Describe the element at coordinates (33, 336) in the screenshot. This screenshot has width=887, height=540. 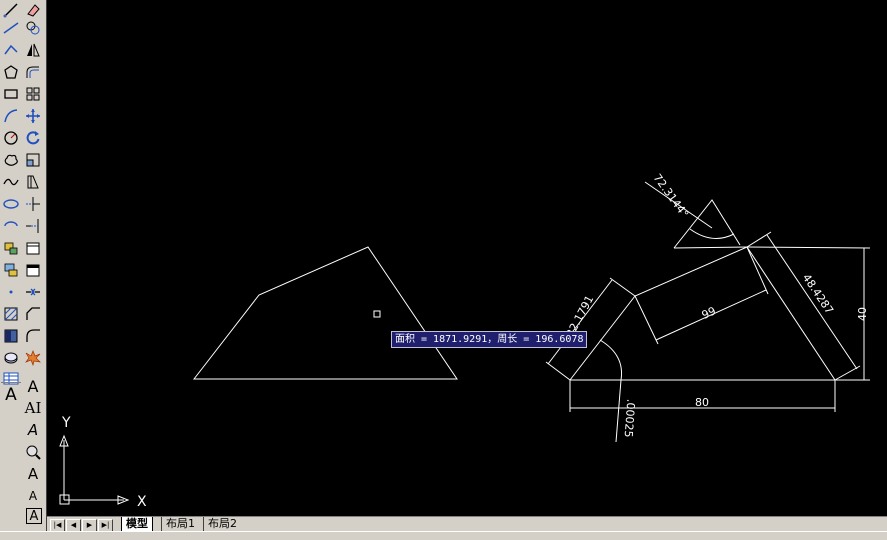
I see `fillet-icon` at that location.